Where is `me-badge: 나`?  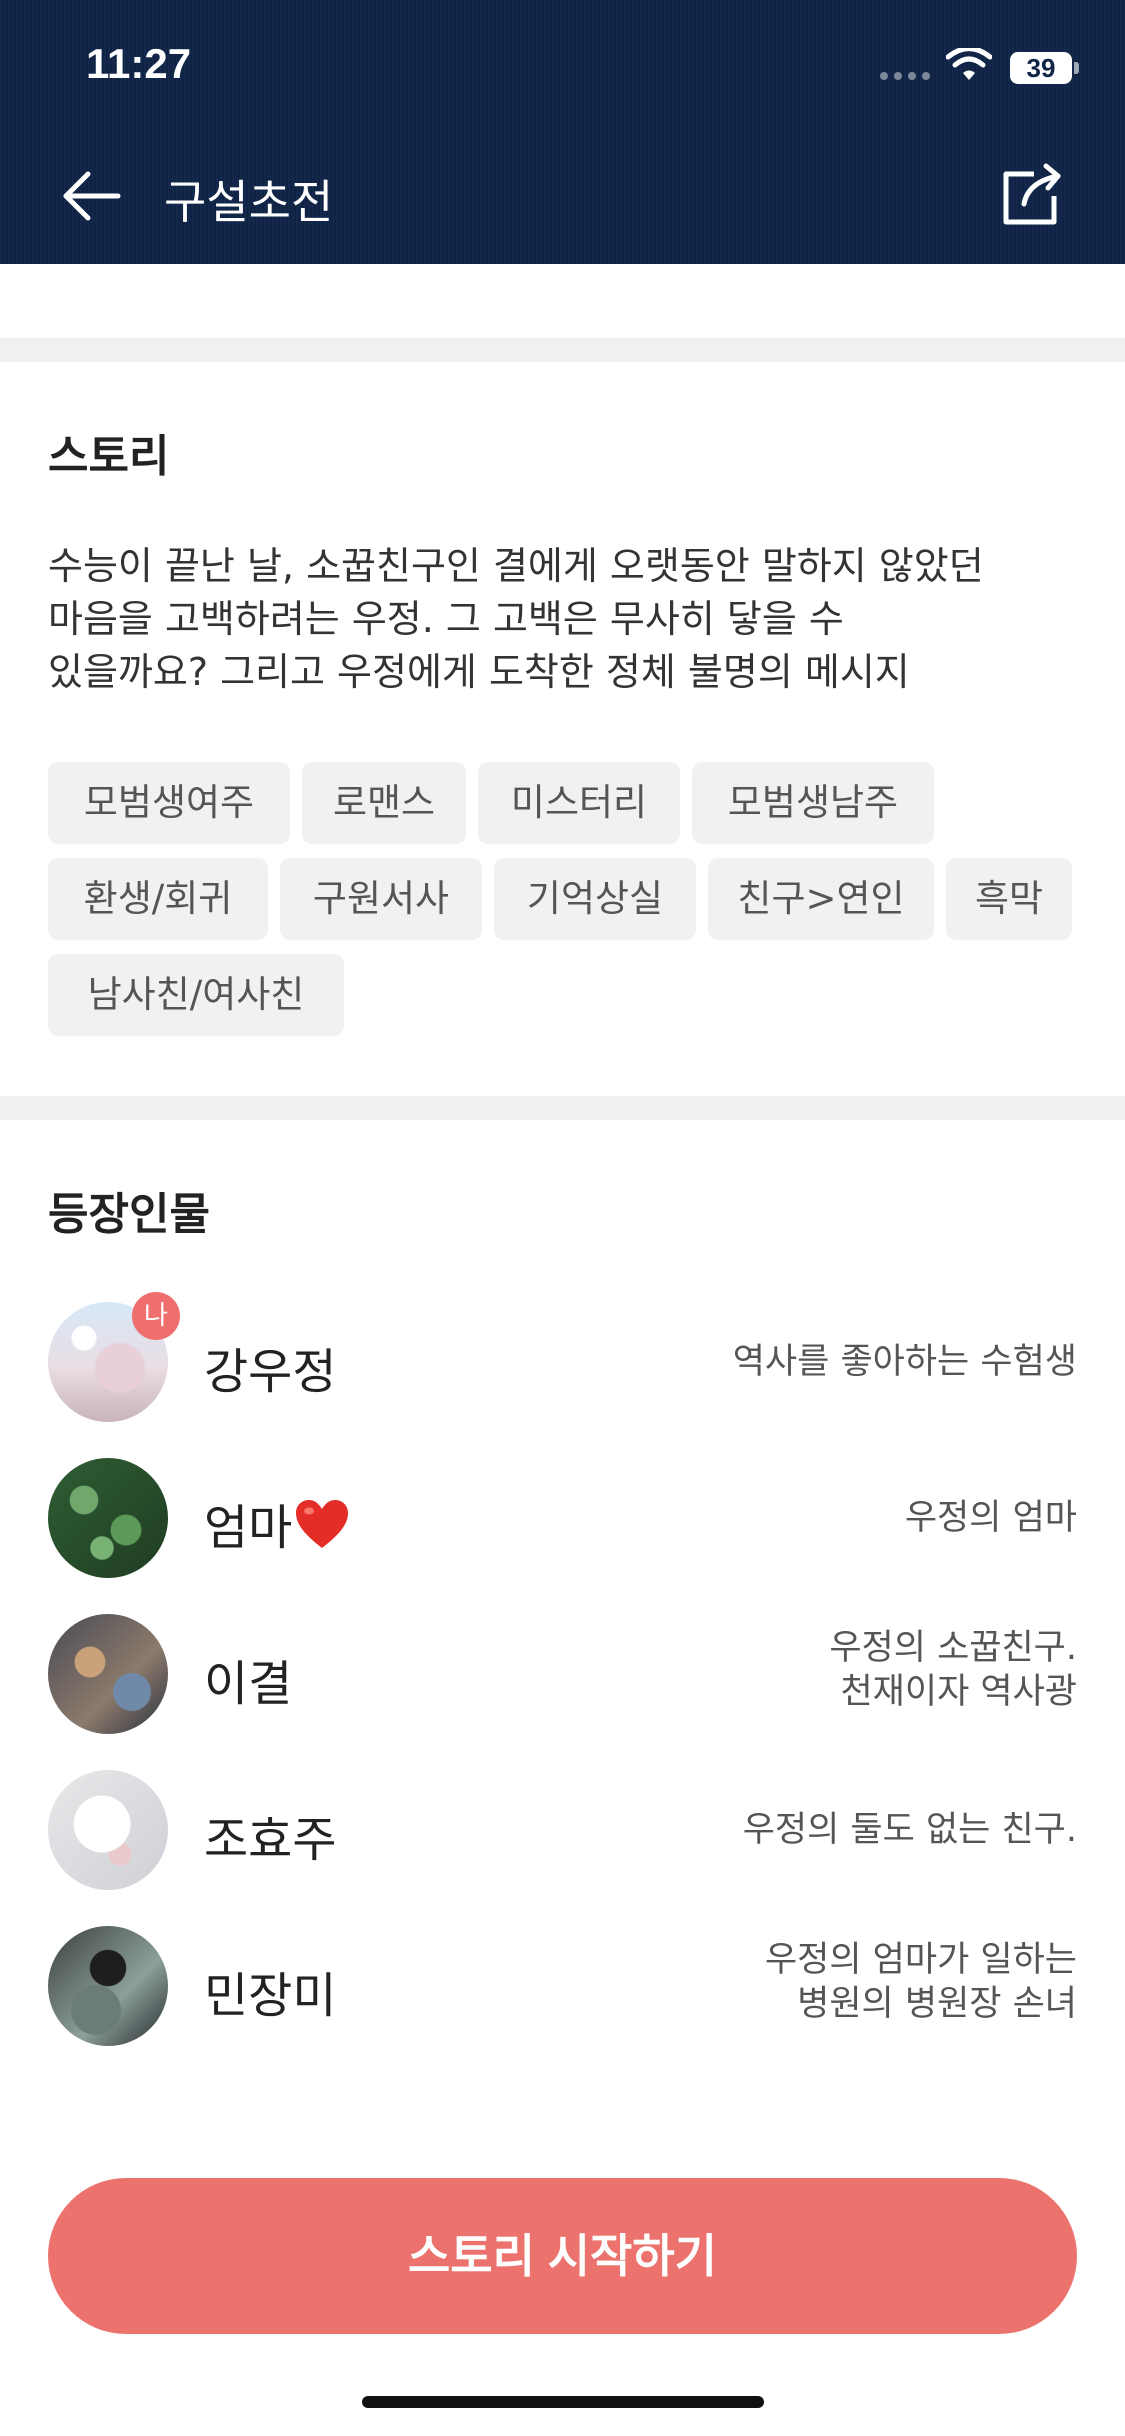 me-badge: 나 is located at coordinates (156, 1316).